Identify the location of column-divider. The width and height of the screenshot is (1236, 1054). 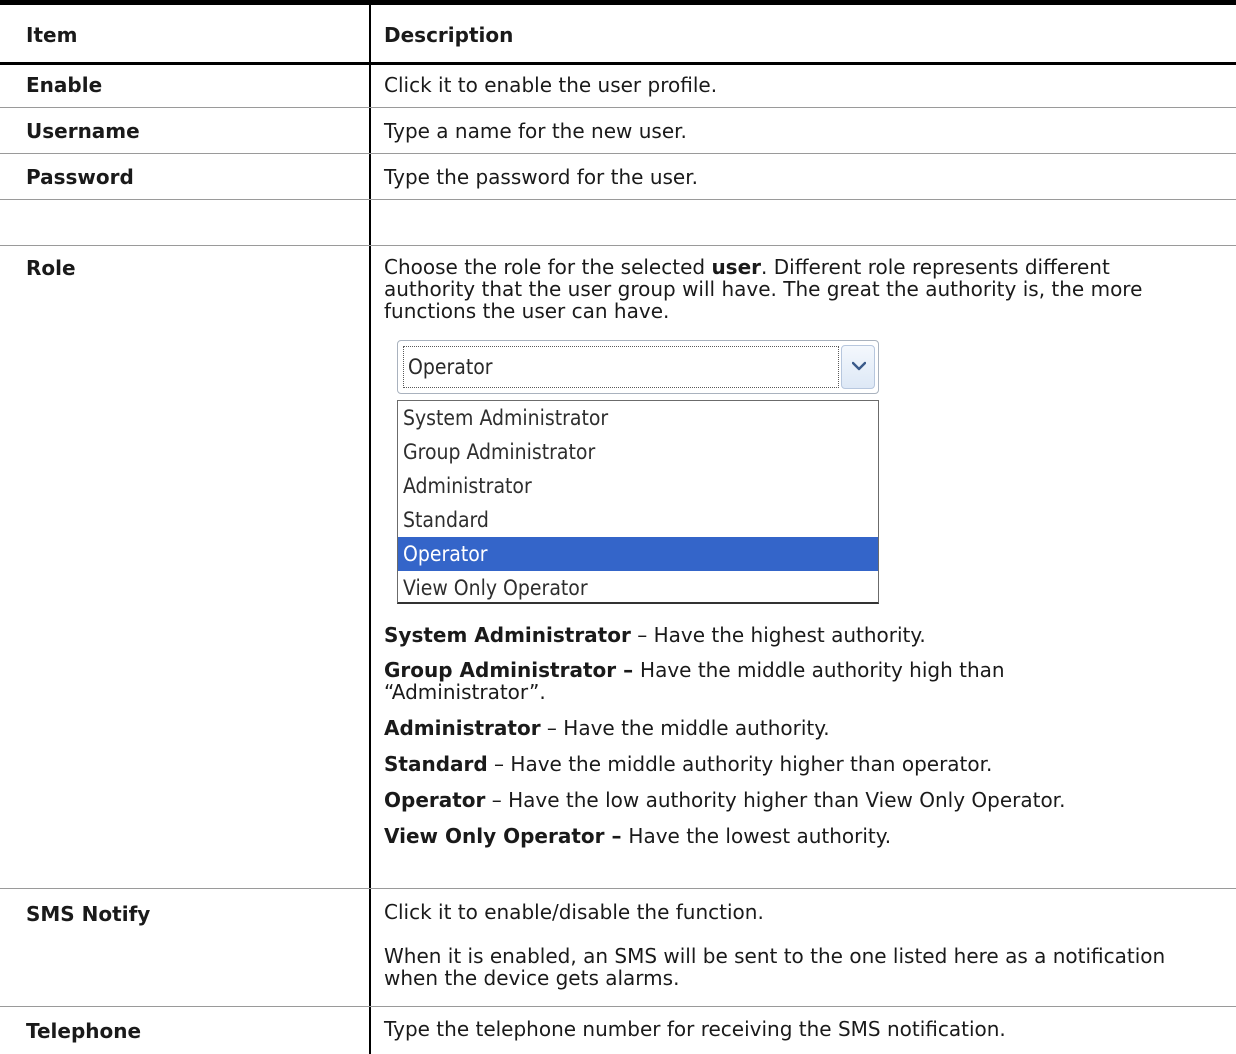
(370, 529).